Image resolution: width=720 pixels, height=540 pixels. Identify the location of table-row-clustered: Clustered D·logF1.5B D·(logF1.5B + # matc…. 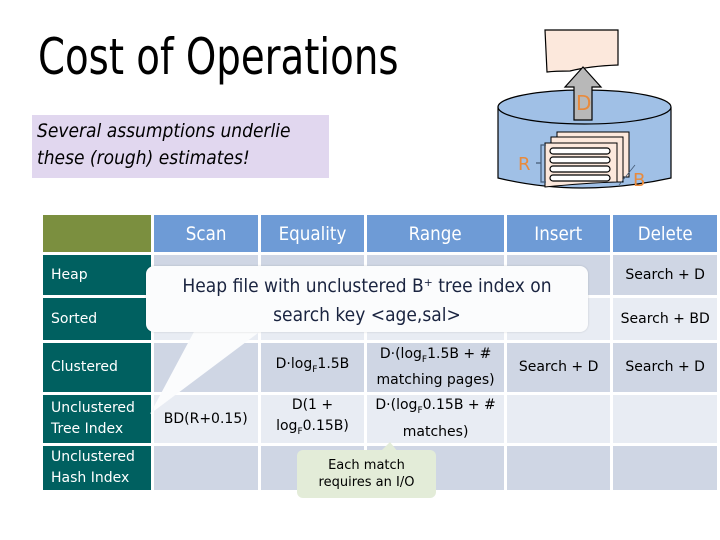
(380, 367).